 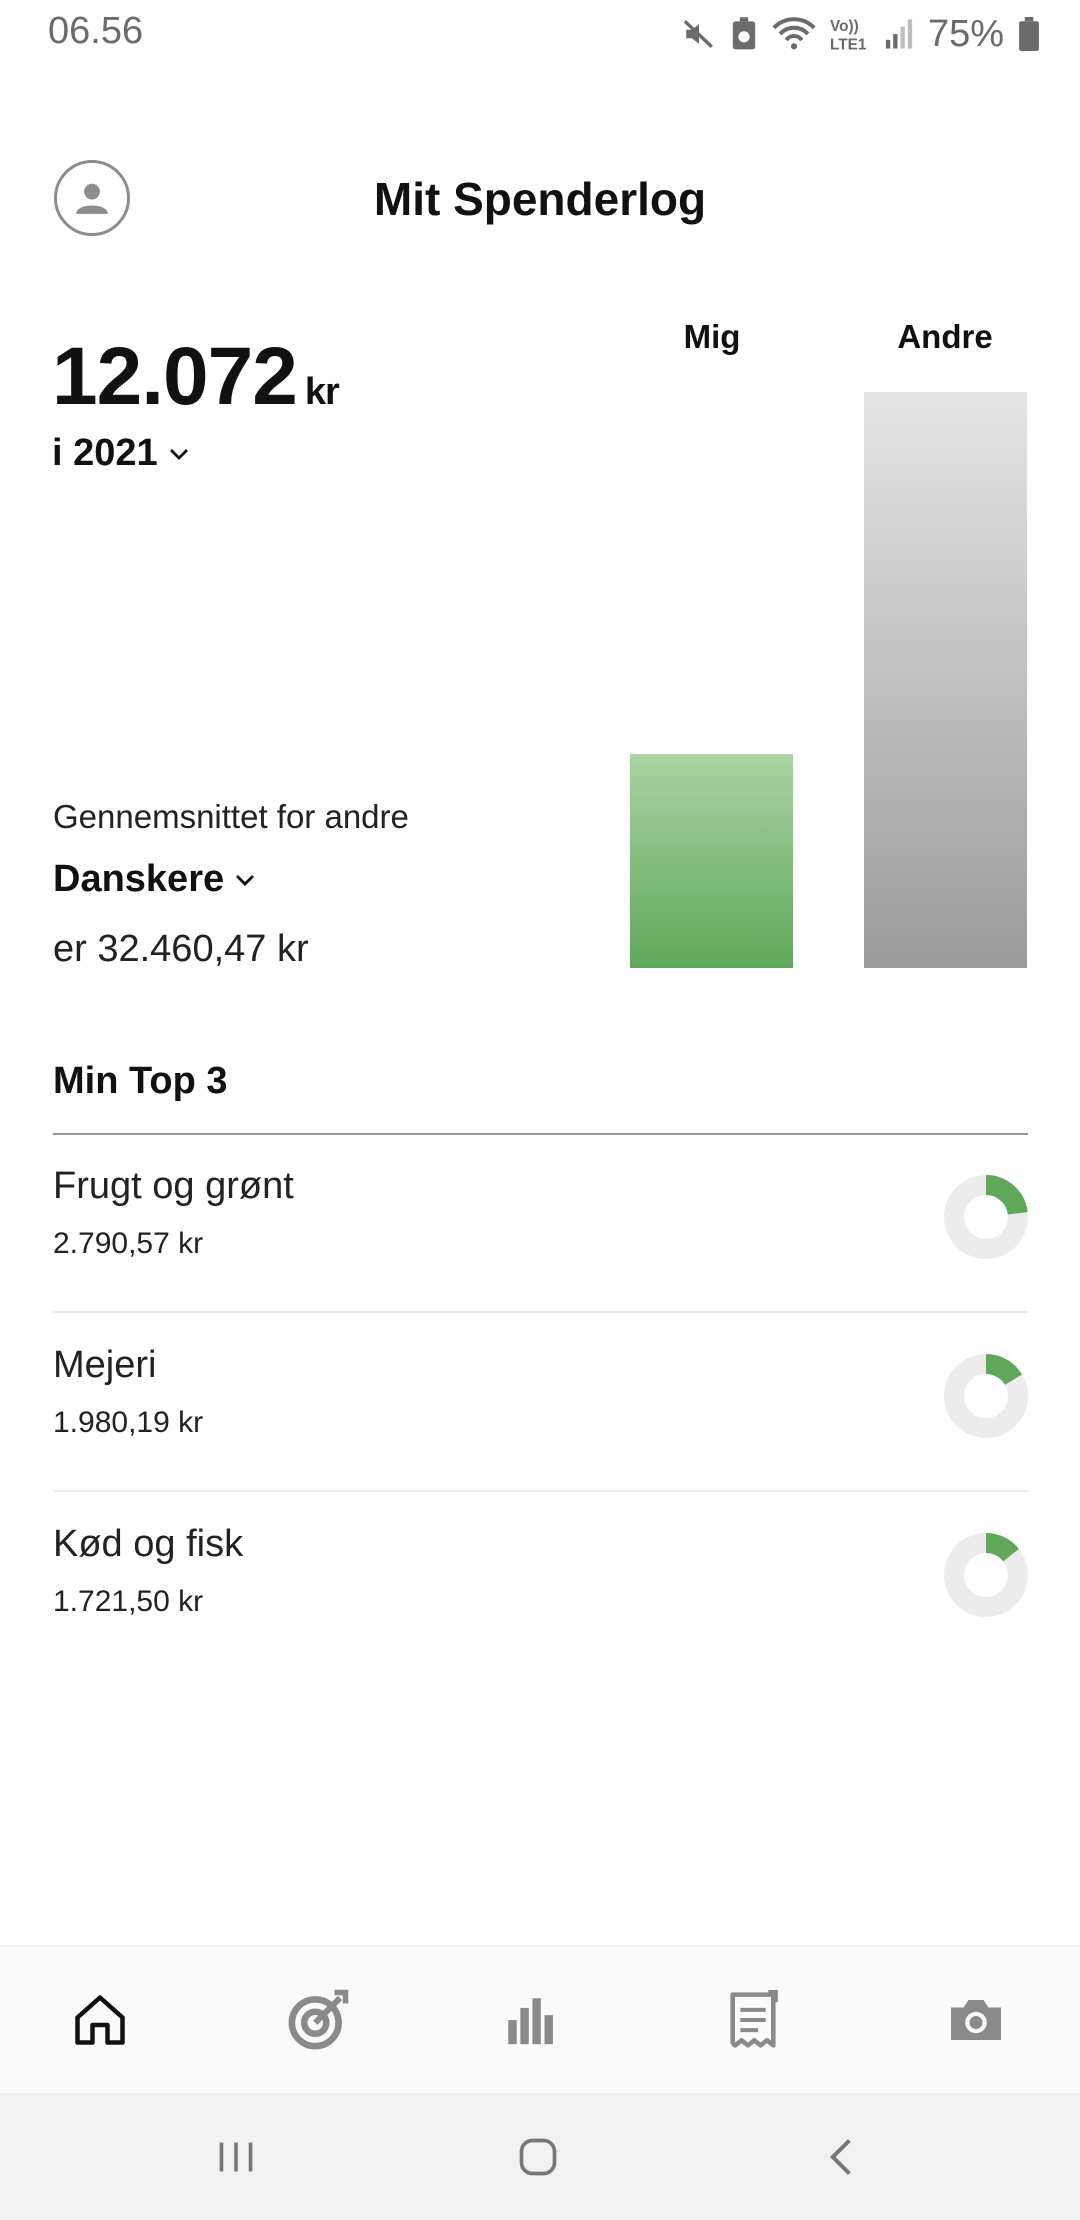 I want to click on comparison-chart: Mig Andre, so click(x=830, y=650).